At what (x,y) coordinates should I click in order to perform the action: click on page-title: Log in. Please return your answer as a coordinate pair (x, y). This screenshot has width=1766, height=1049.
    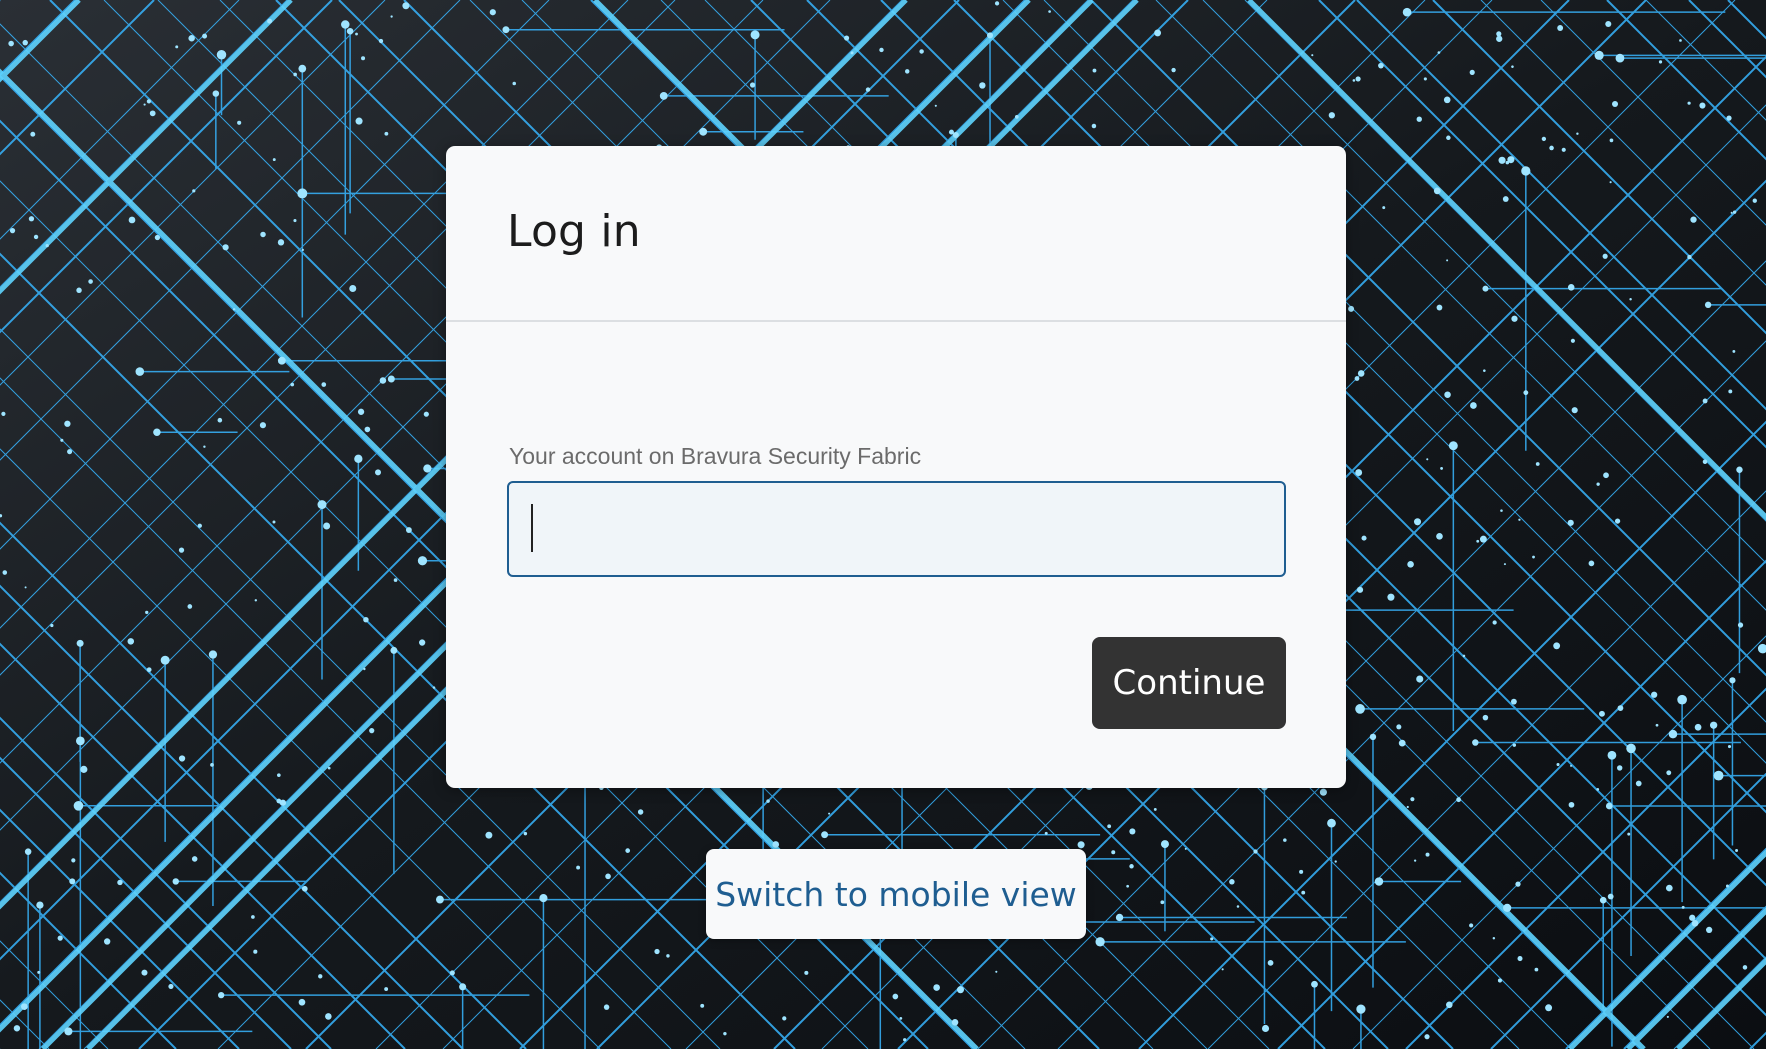
    Looking at the image, I should click on (574, 231).